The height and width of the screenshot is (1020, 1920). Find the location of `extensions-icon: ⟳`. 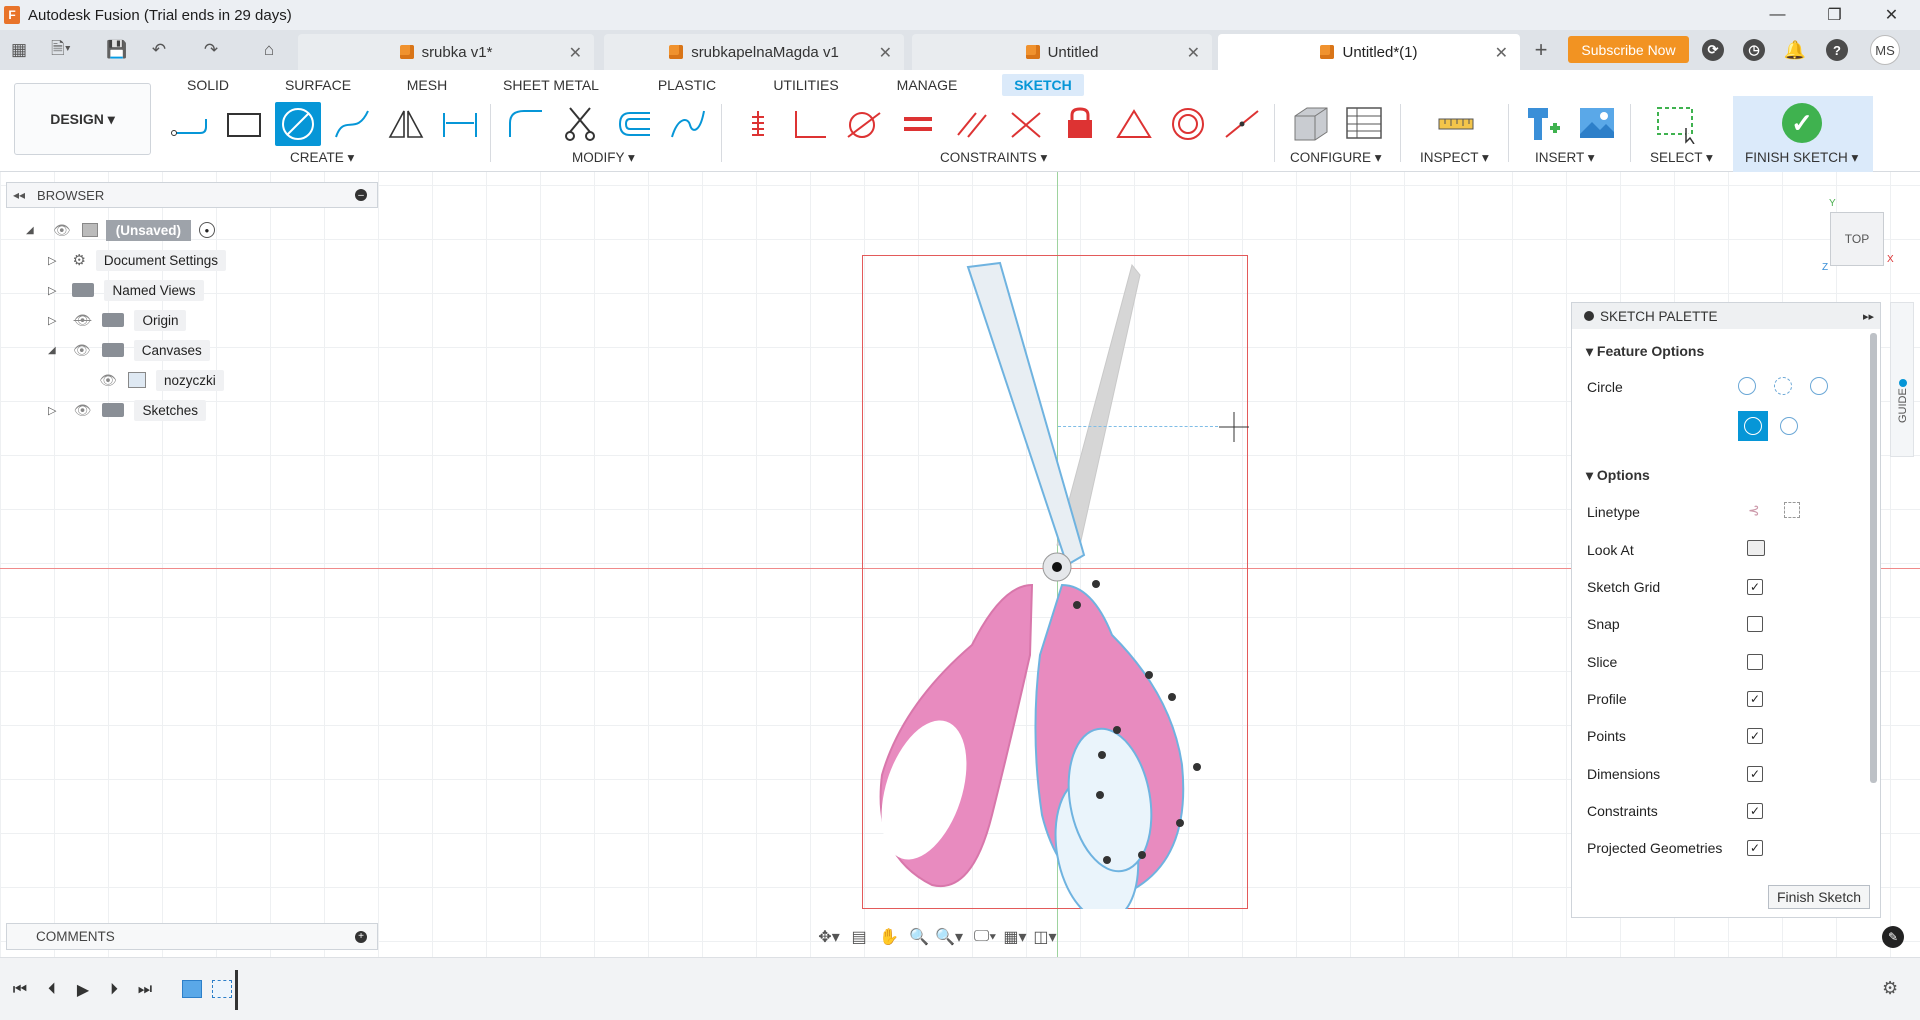

extensions-icon: ⟳ is located at coordinates (1713, 50).